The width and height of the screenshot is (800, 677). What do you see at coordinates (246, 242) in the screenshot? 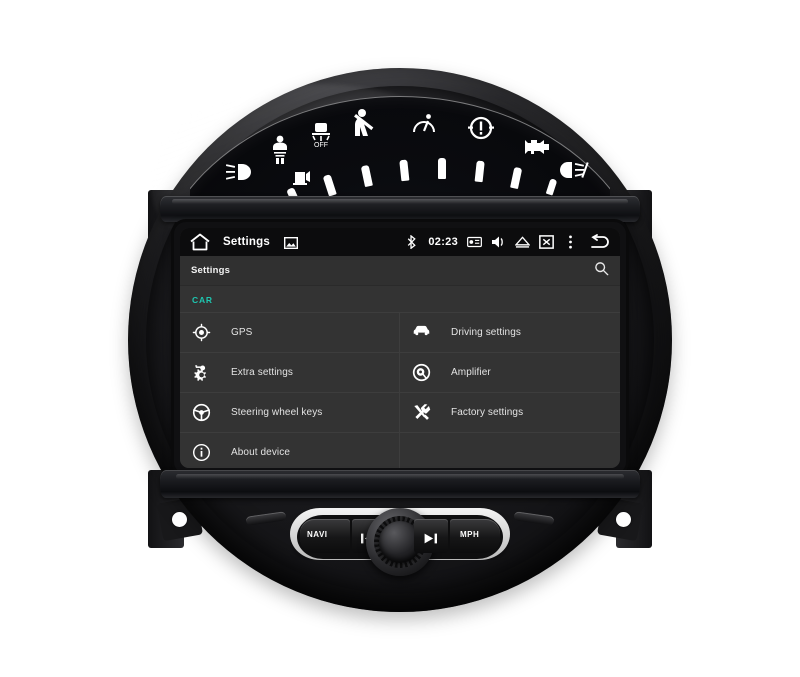
I see `status-bar-title: Settings` at bounding box center [246, 242].